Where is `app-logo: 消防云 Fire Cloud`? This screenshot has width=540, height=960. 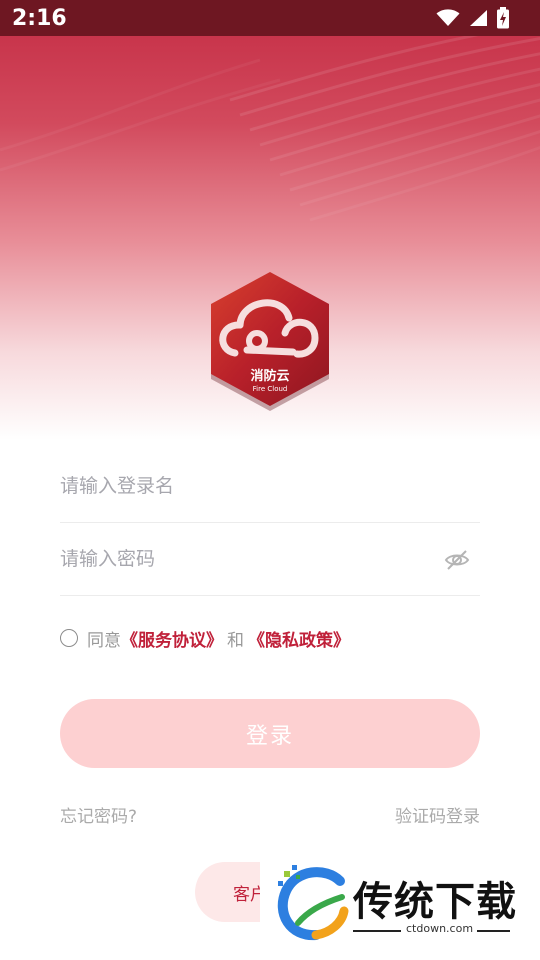
app-logo: 消防云 Fire Cloud is located at coordinates (270, 341).